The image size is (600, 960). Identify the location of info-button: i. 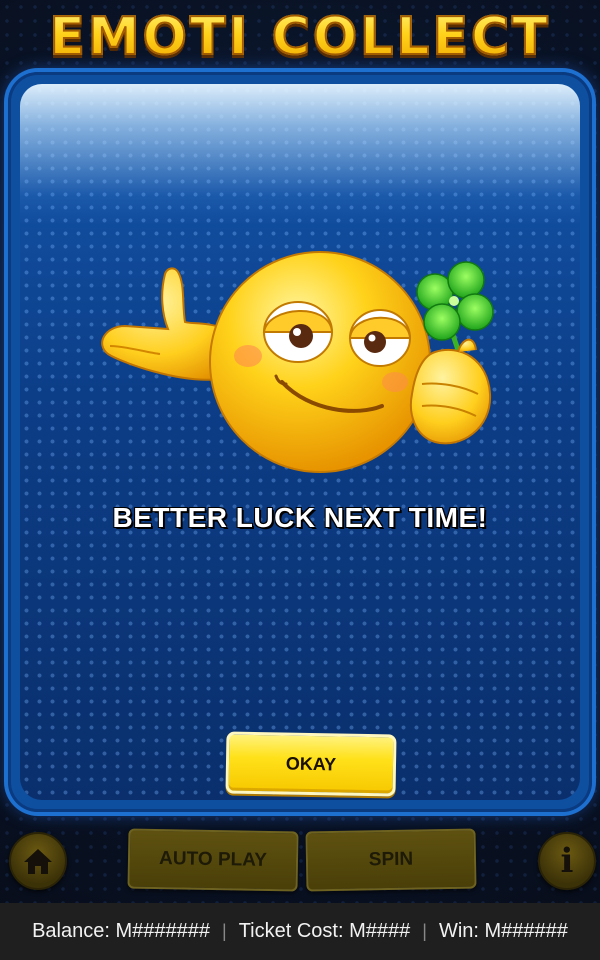
(567, 861).